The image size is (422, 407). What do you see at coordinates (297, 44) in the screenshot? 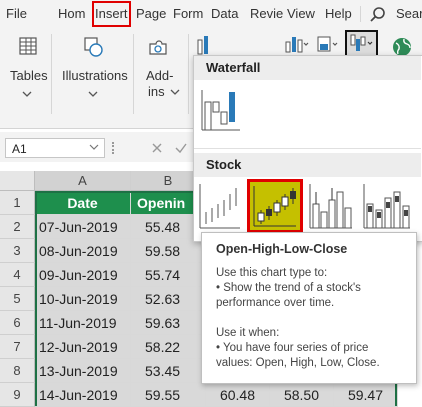
I see `hierarchy-chart-icon` at bounding box center [297, 44].